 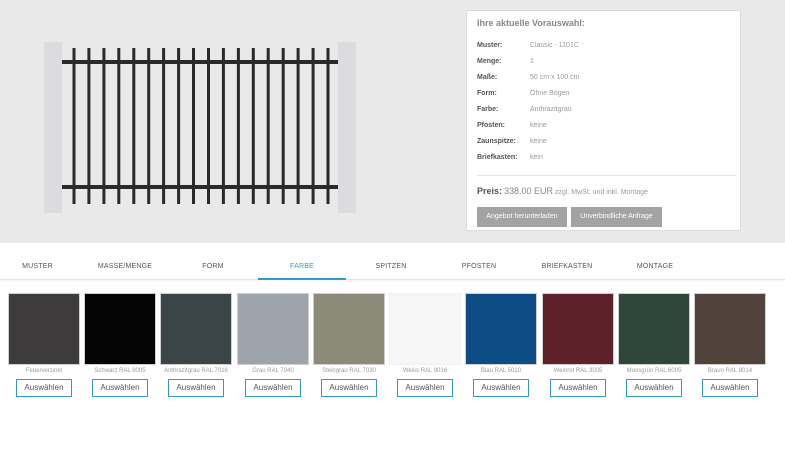 I want to click on tab-pfosten: PFOSTEN, so click(x=479, y=266).